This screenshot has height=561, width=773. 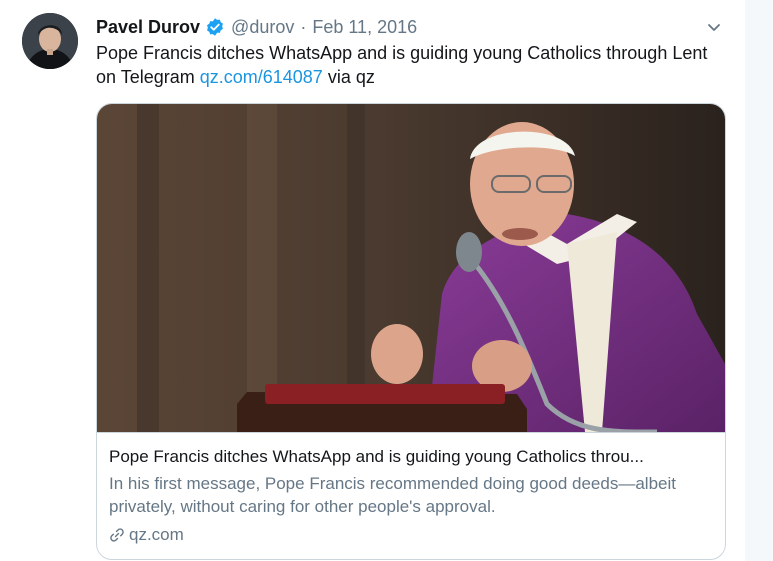 I want to click on tweet-link: qz.com/614087, so click(x=261, y=77).